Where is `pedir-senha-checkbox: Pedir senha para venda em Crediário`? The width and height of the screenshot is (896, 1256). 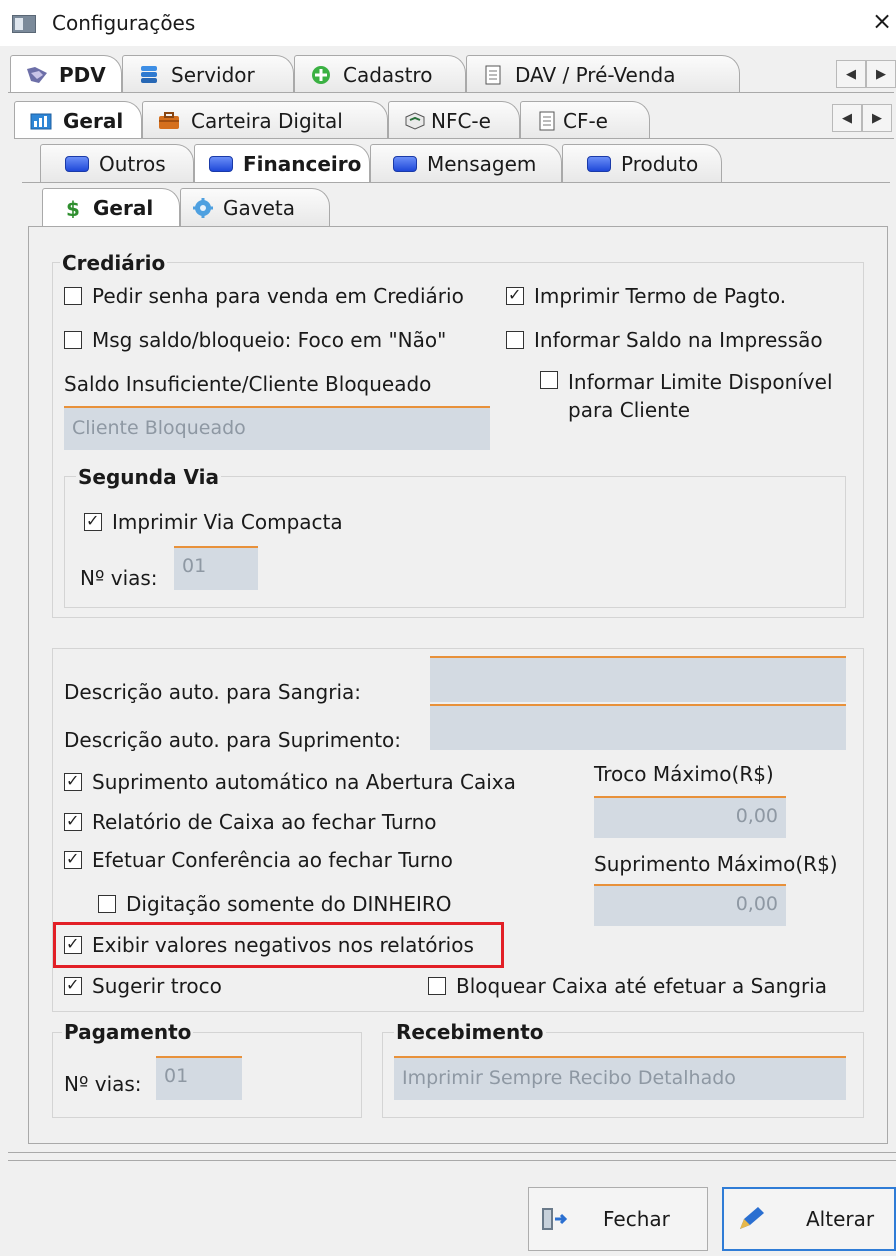 pedir-senha-checkbox: Pedir senha para venda em Crediário is located at coordinates (264, 296).